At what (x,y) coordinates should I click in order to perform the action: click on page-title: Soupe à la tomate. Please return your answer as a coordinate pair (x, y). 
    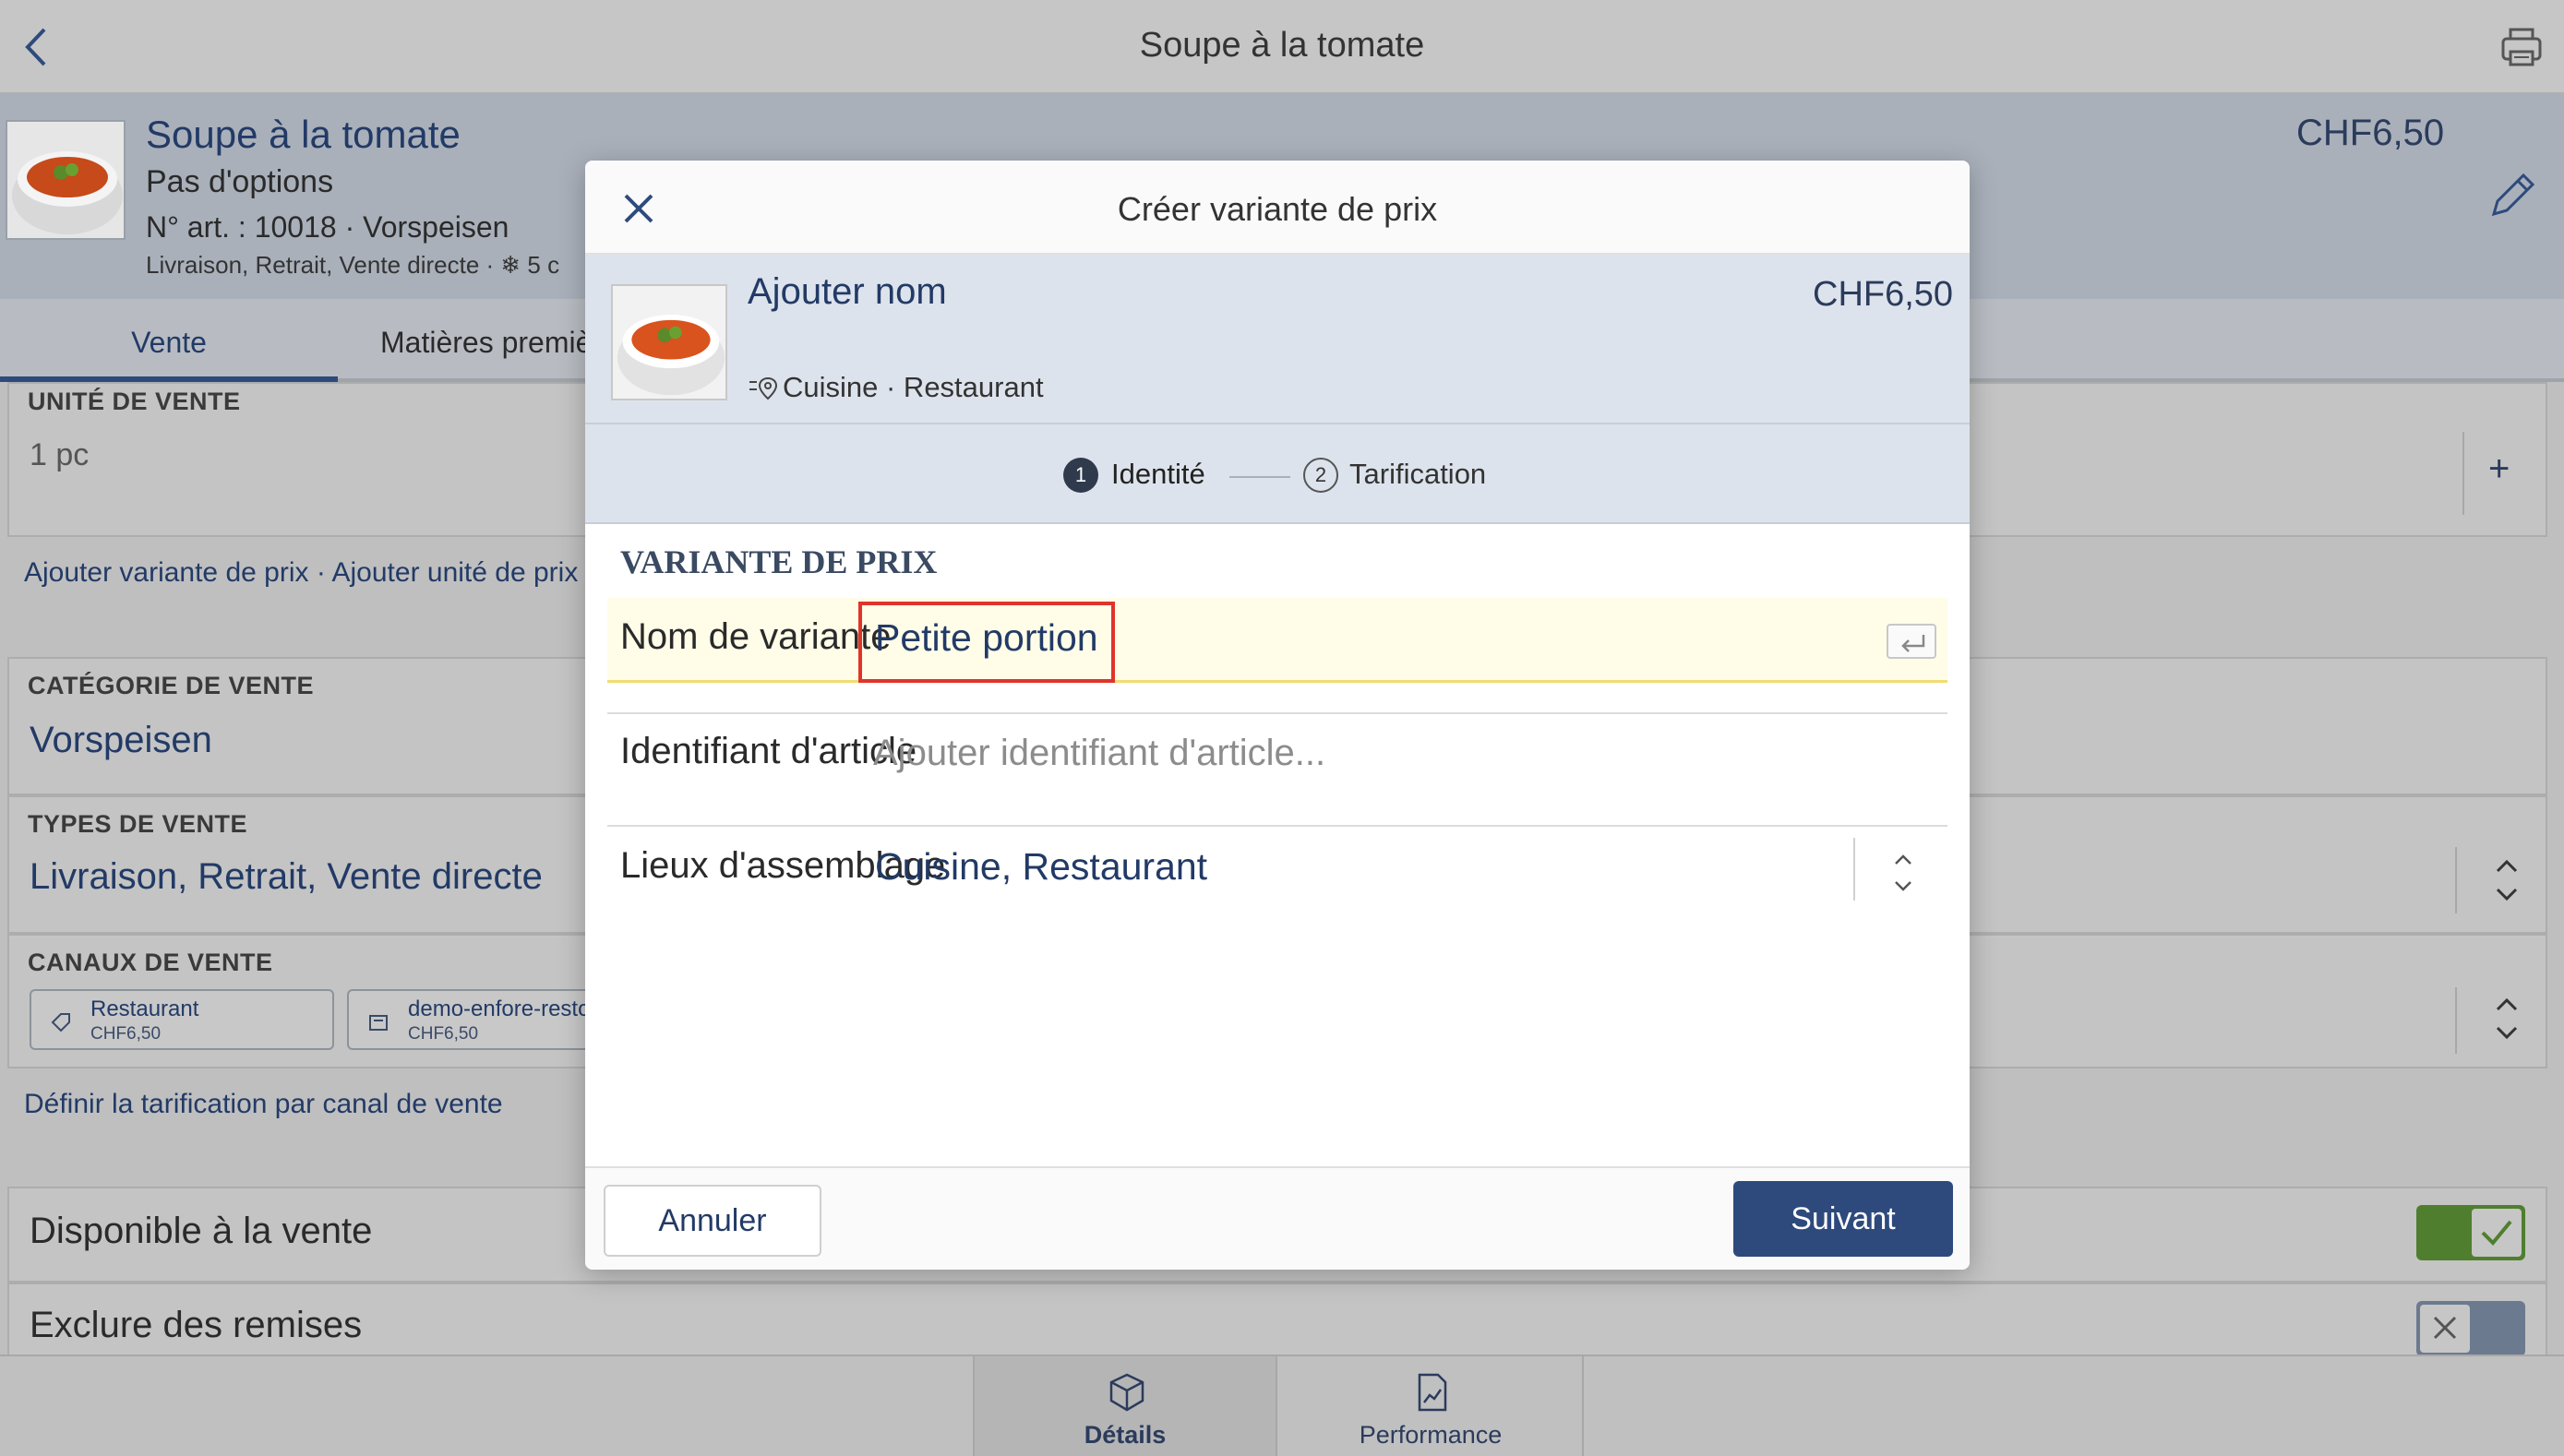
    Looking at the image, I should click on (1282, 45).